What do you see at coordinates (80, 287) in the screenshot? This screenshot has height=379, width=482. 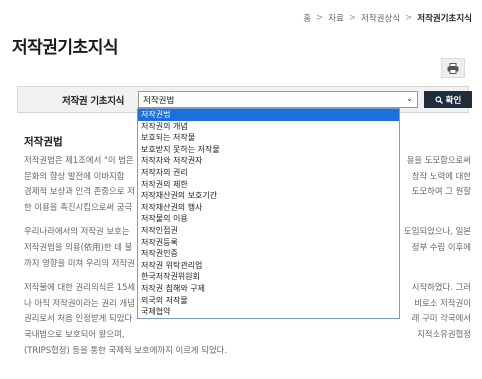 I see `text-line: 저작물에 대한 권리의식은 15세` at bounding box center [80, 287].